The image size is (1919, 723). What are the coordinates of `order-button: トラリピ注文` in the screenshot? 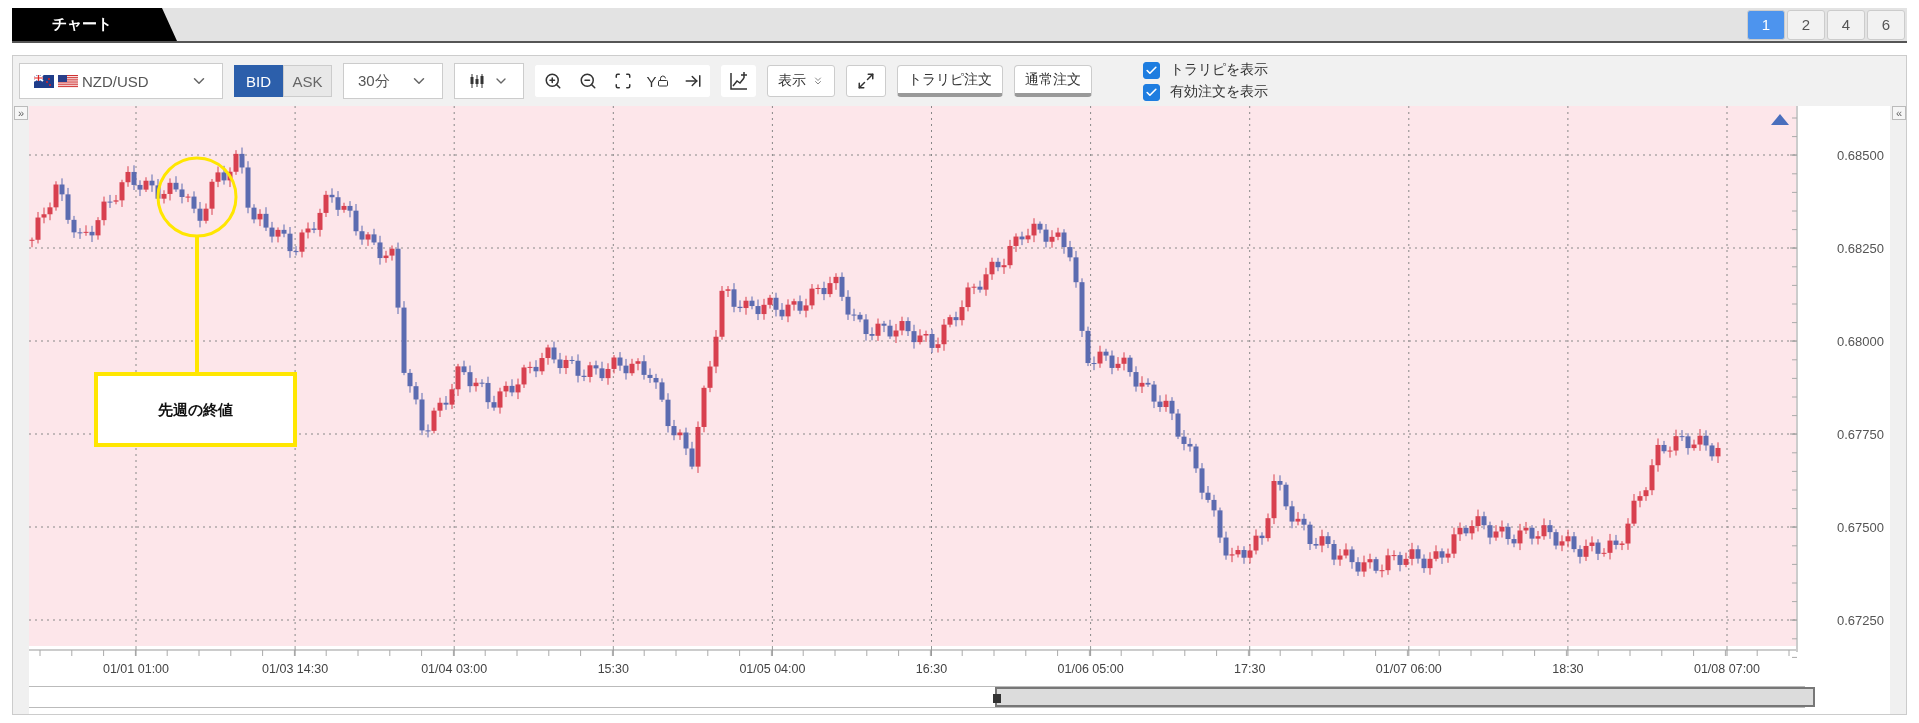 It's located at (950, 81).